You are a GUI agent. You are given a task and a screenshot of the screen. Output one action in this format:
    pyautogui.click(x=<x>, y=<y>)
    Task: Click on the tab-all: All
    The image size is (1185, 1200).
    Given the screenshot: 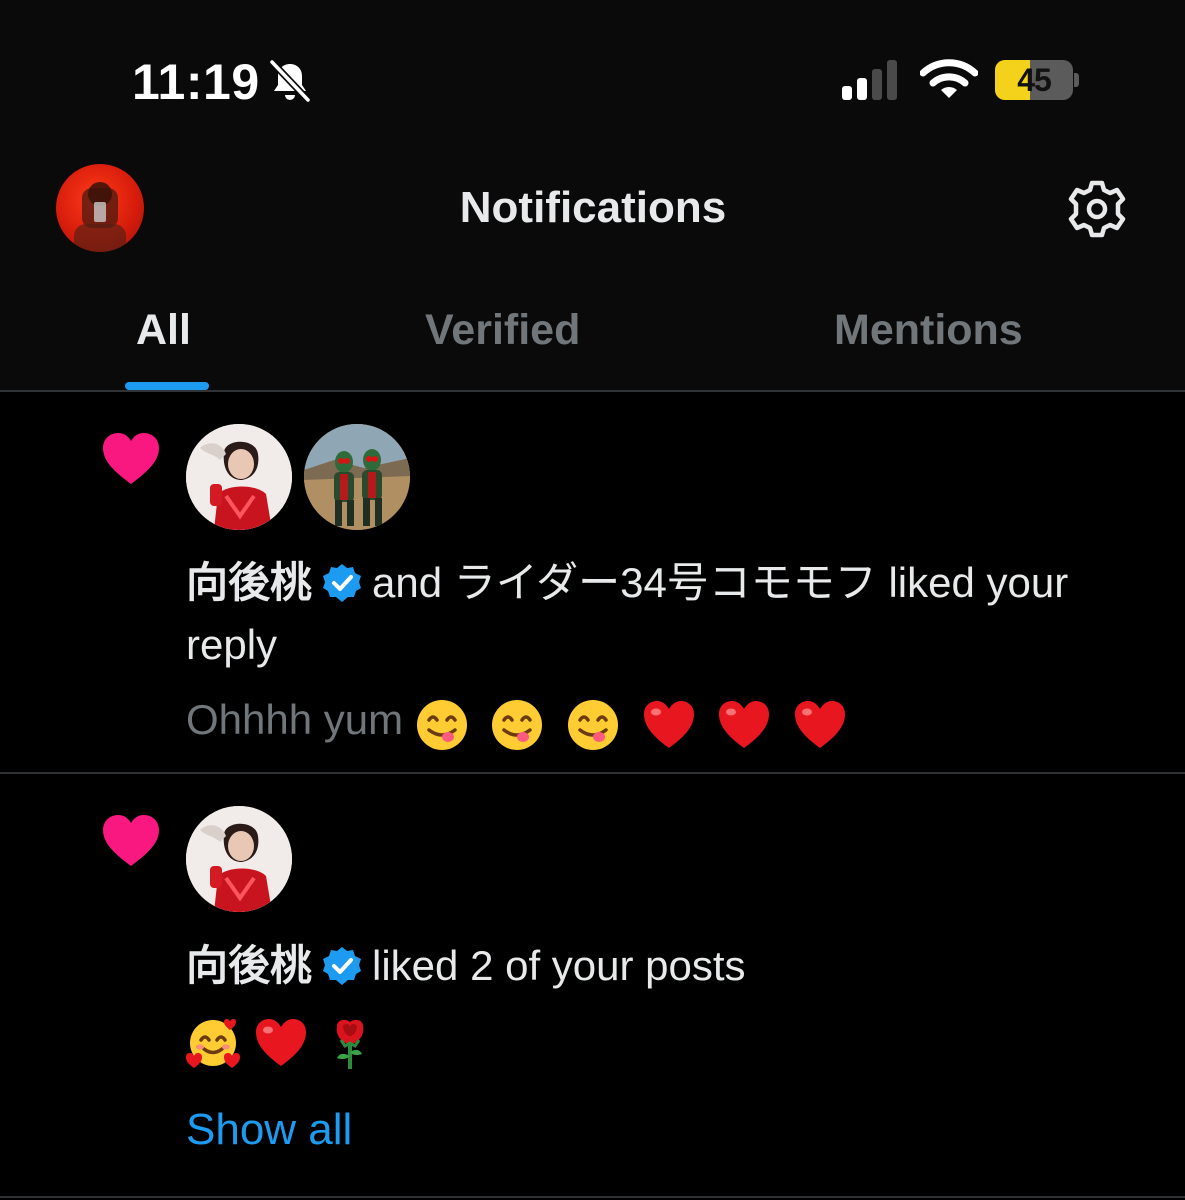 What is the action you would take?
    pyautogui.click(x=163, y=330)
    